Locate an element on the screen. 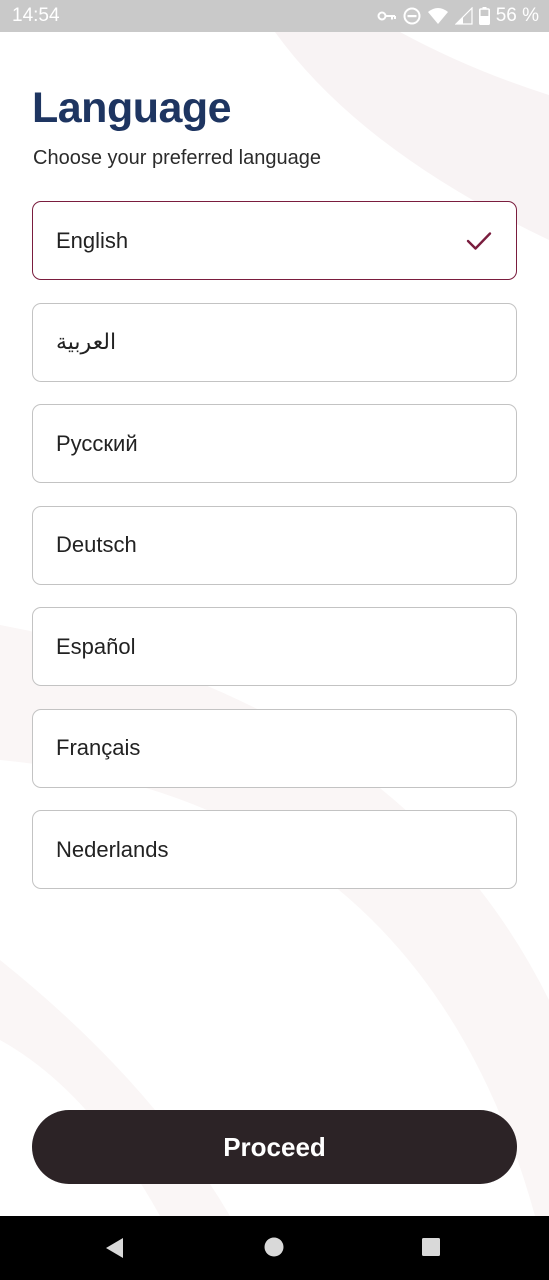 This screenshot has width=549, height=1280. check-icon is located at coordinates (479, 241).